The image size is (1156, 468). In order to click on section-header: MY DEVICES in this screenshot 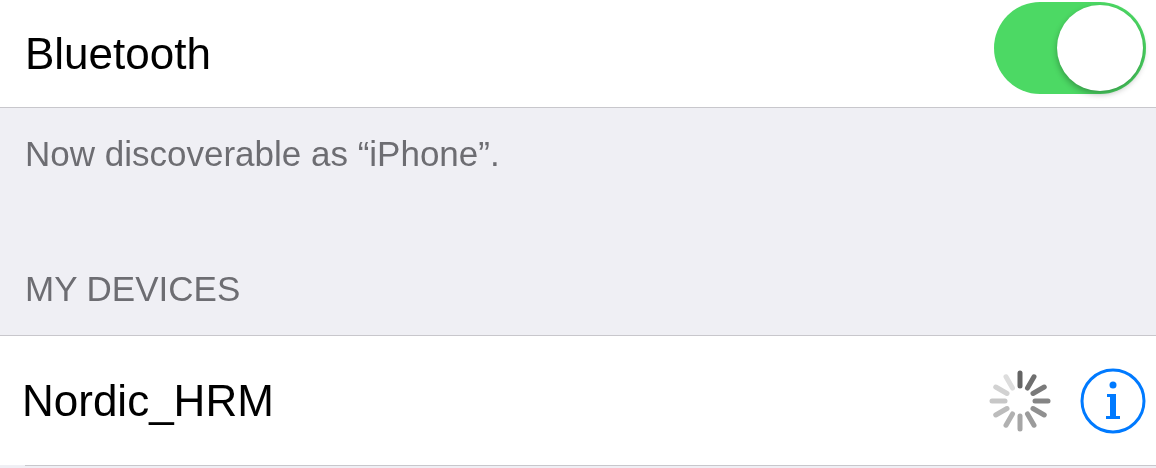, I will do `click(133, 289)`.